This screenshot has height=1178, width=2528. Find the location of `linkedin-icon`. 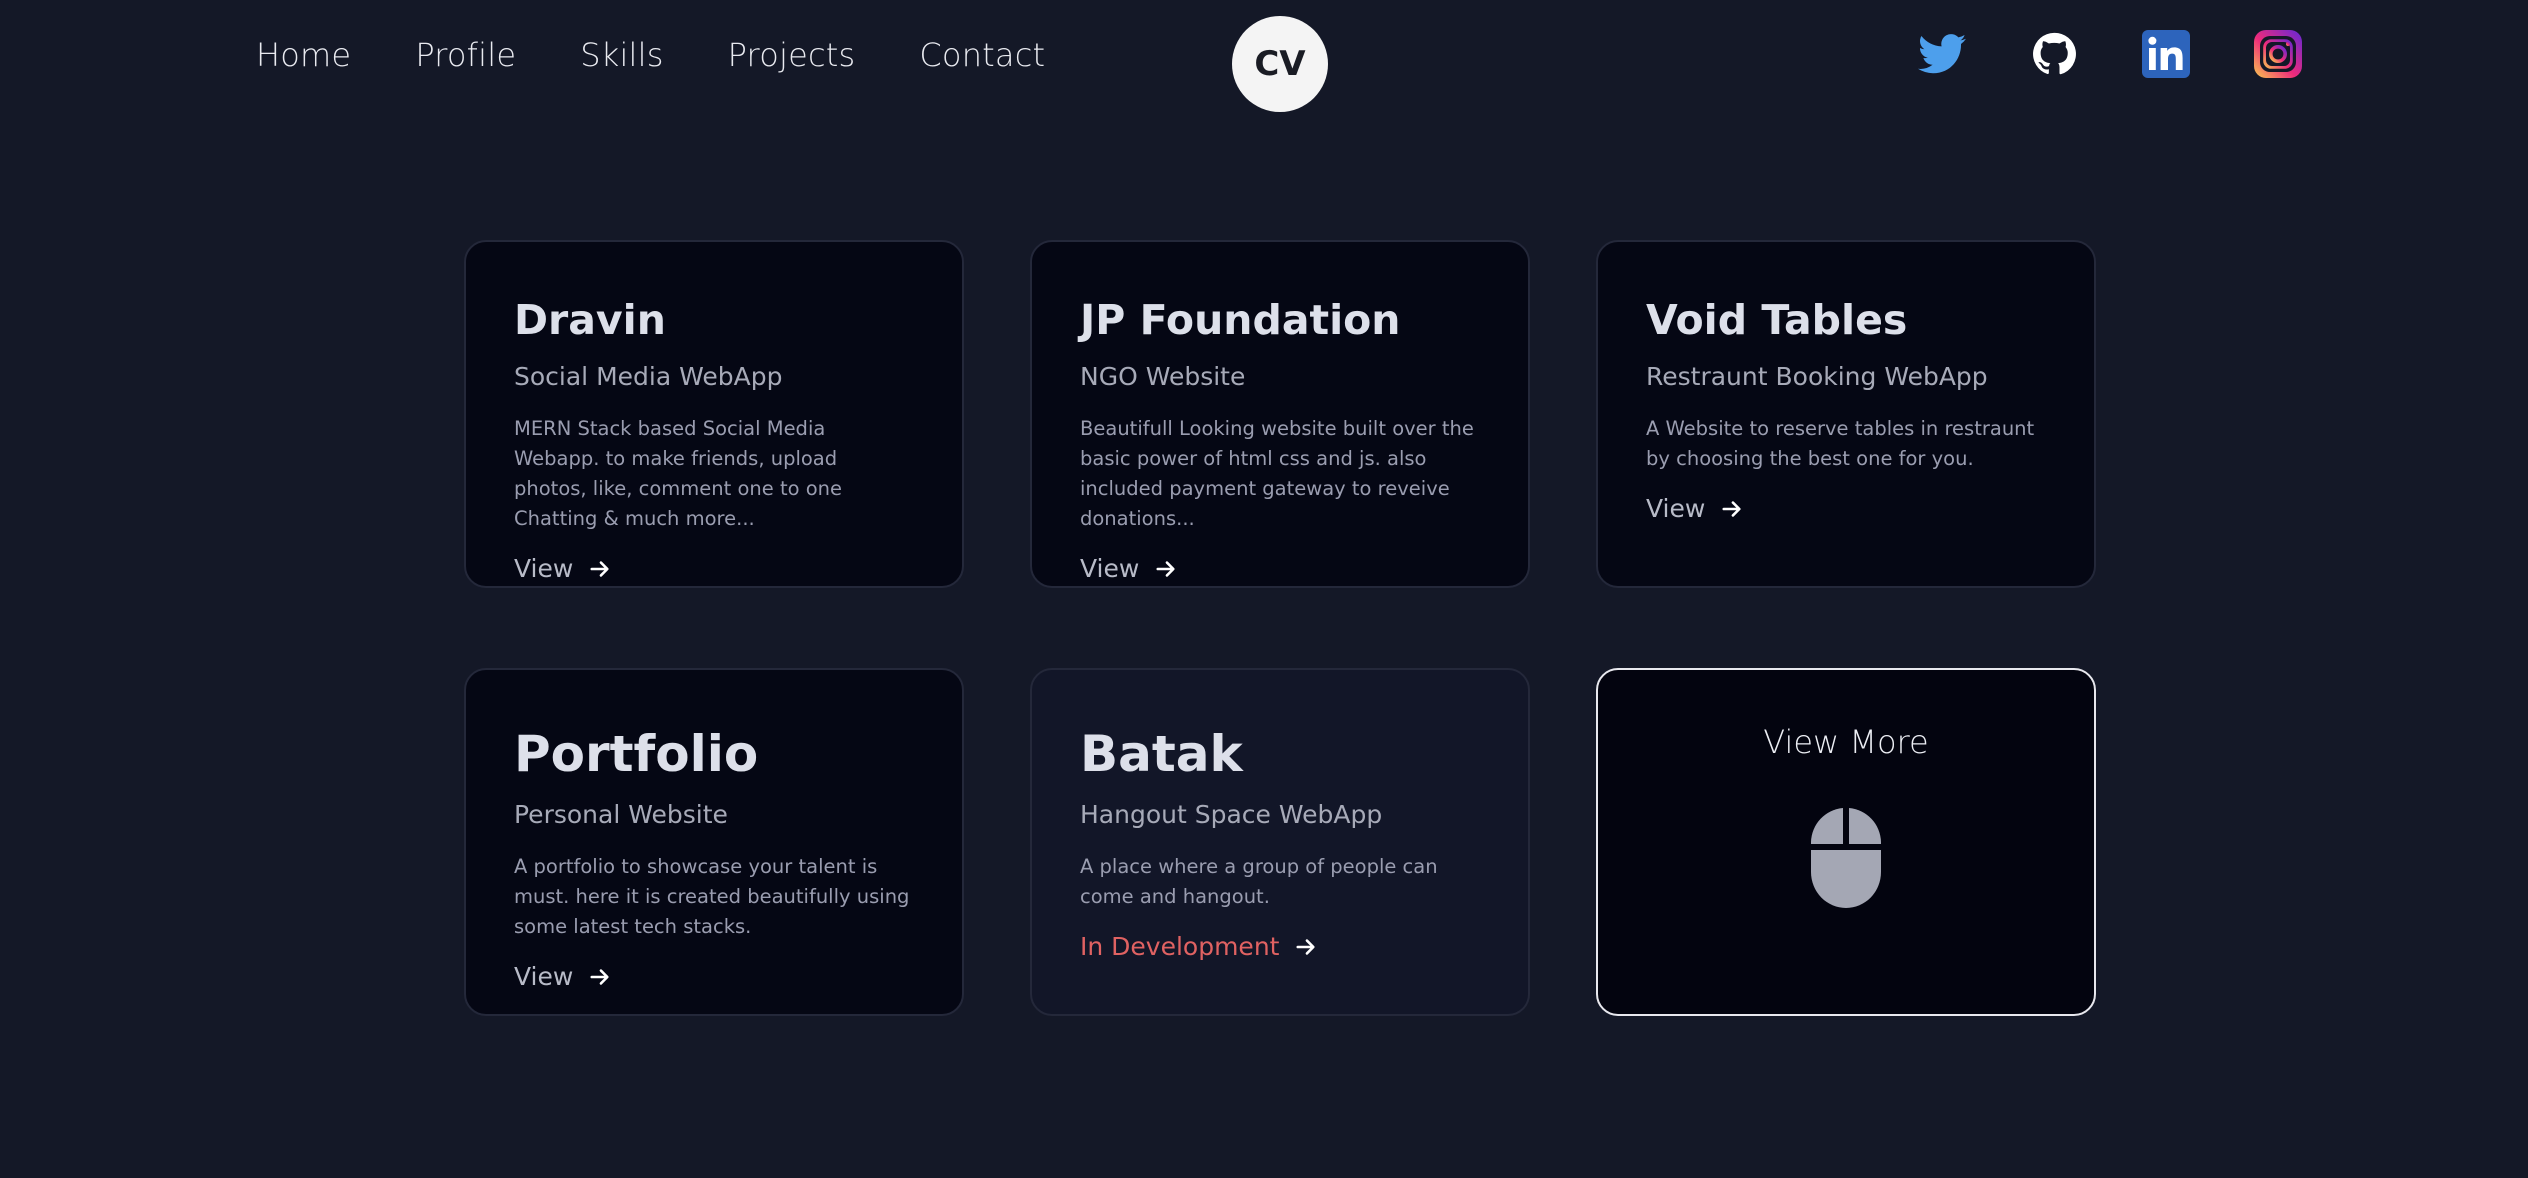

linkedin-icon is located at coordinates (2166, 54).